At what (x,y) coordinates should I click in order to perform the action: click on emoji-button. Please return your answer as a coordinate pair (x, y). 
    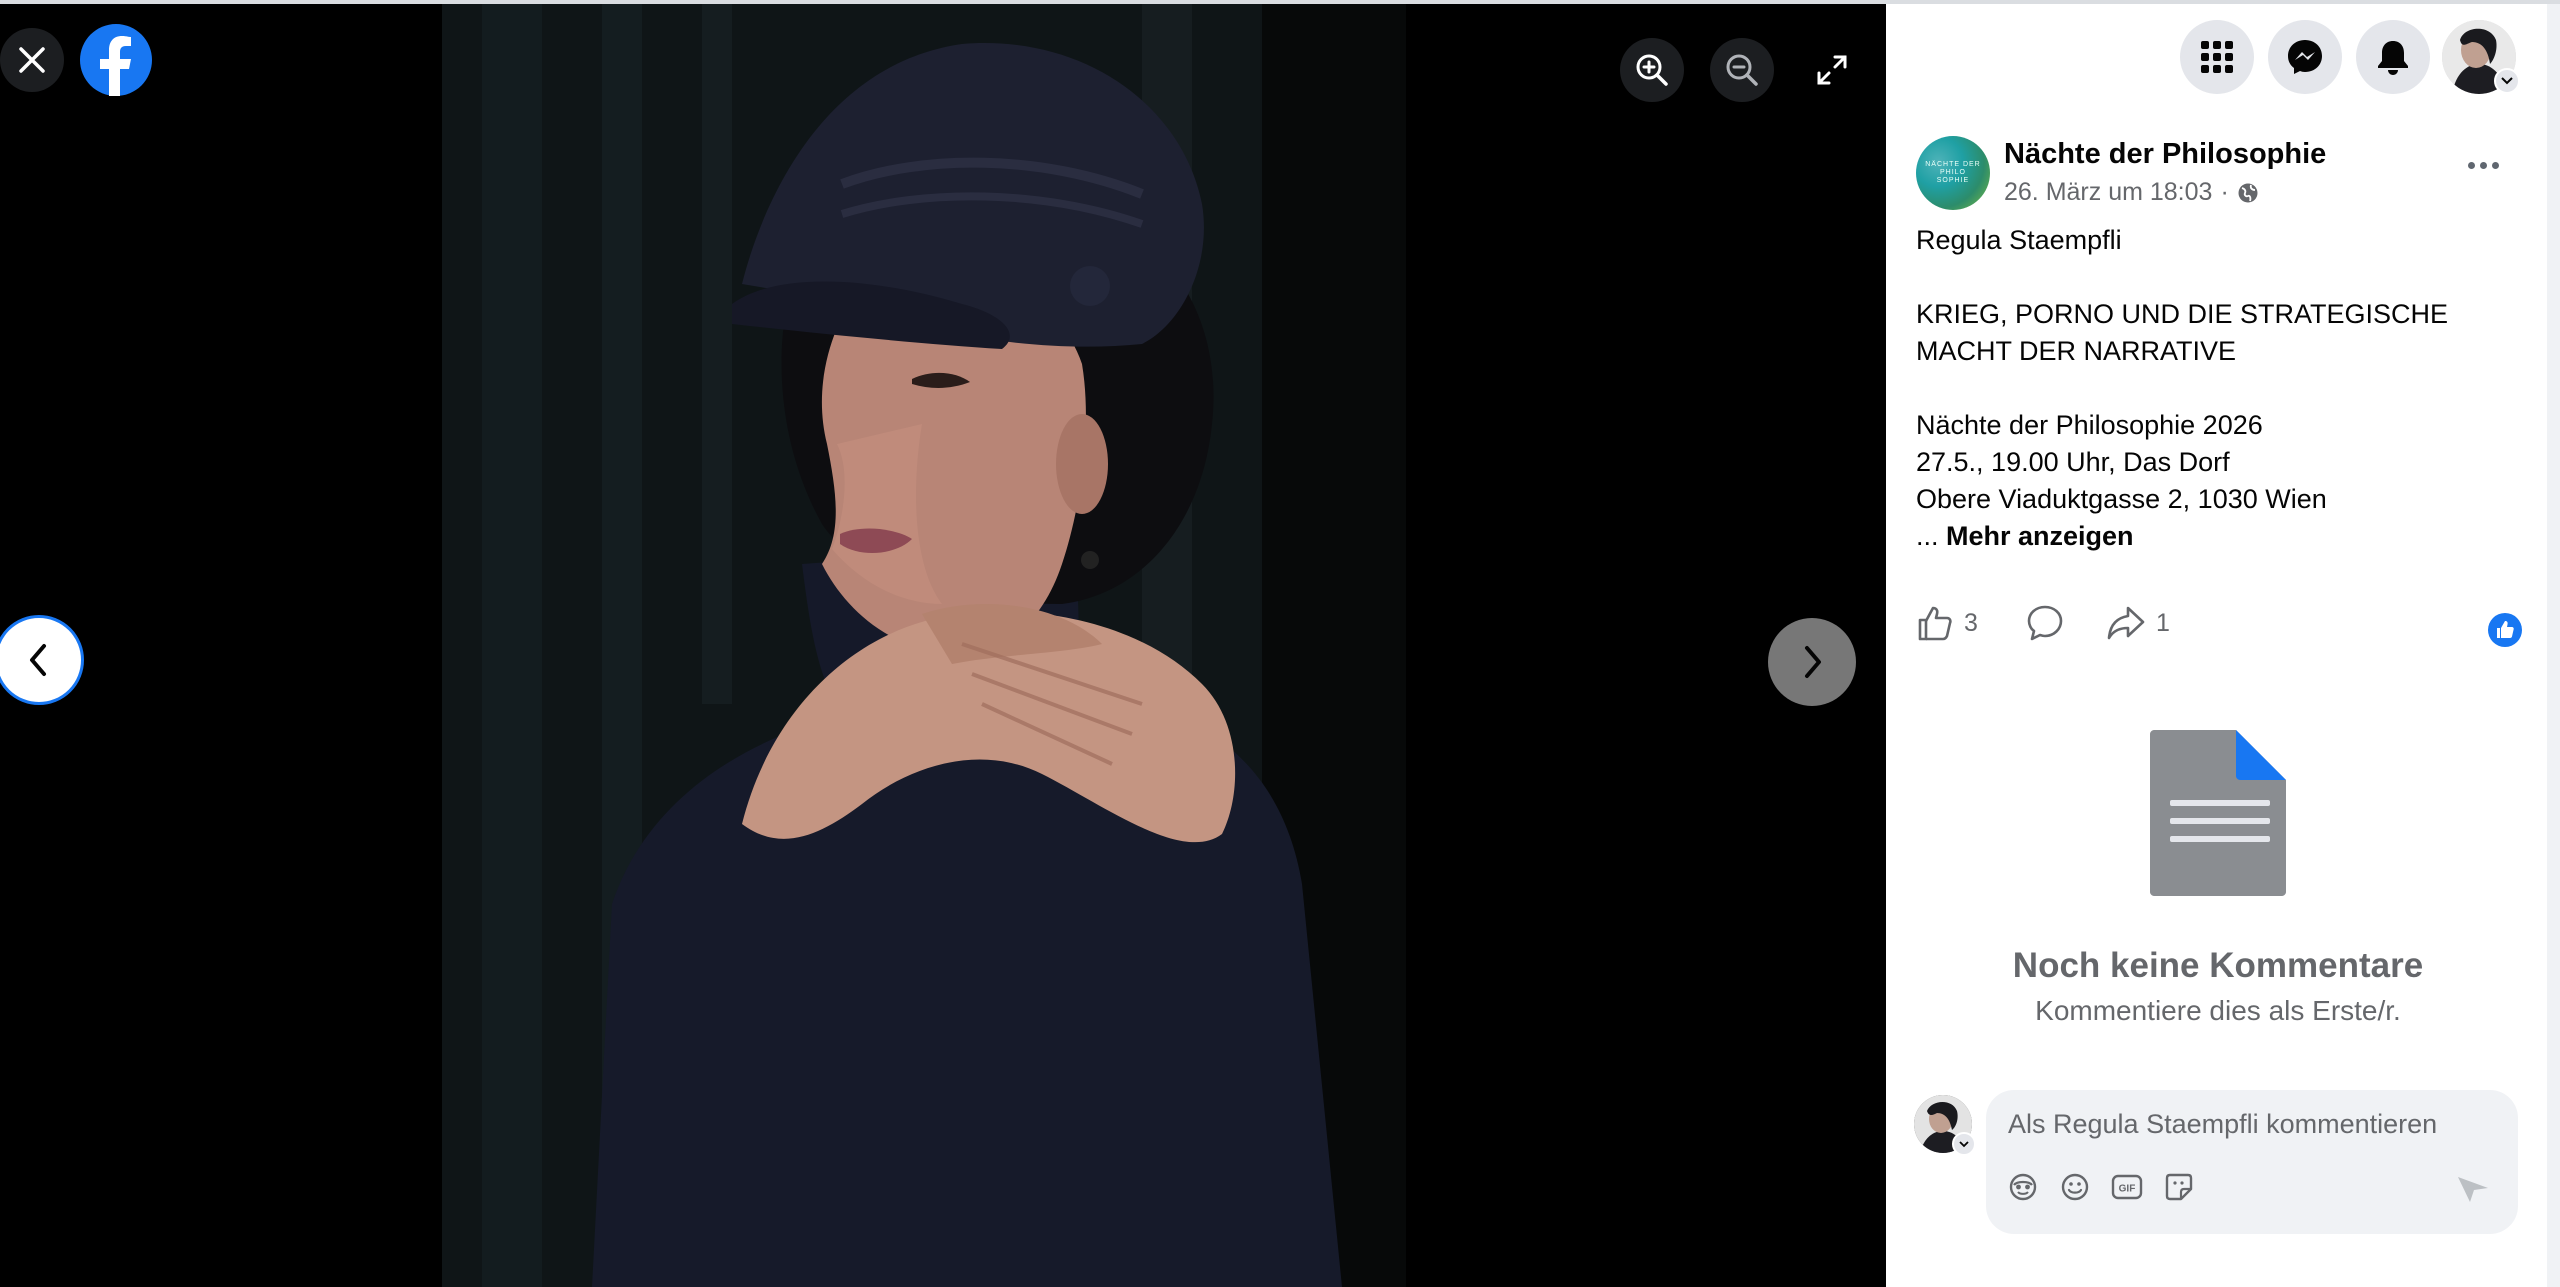
    Looking at the image, I should click on (2075, 1187).